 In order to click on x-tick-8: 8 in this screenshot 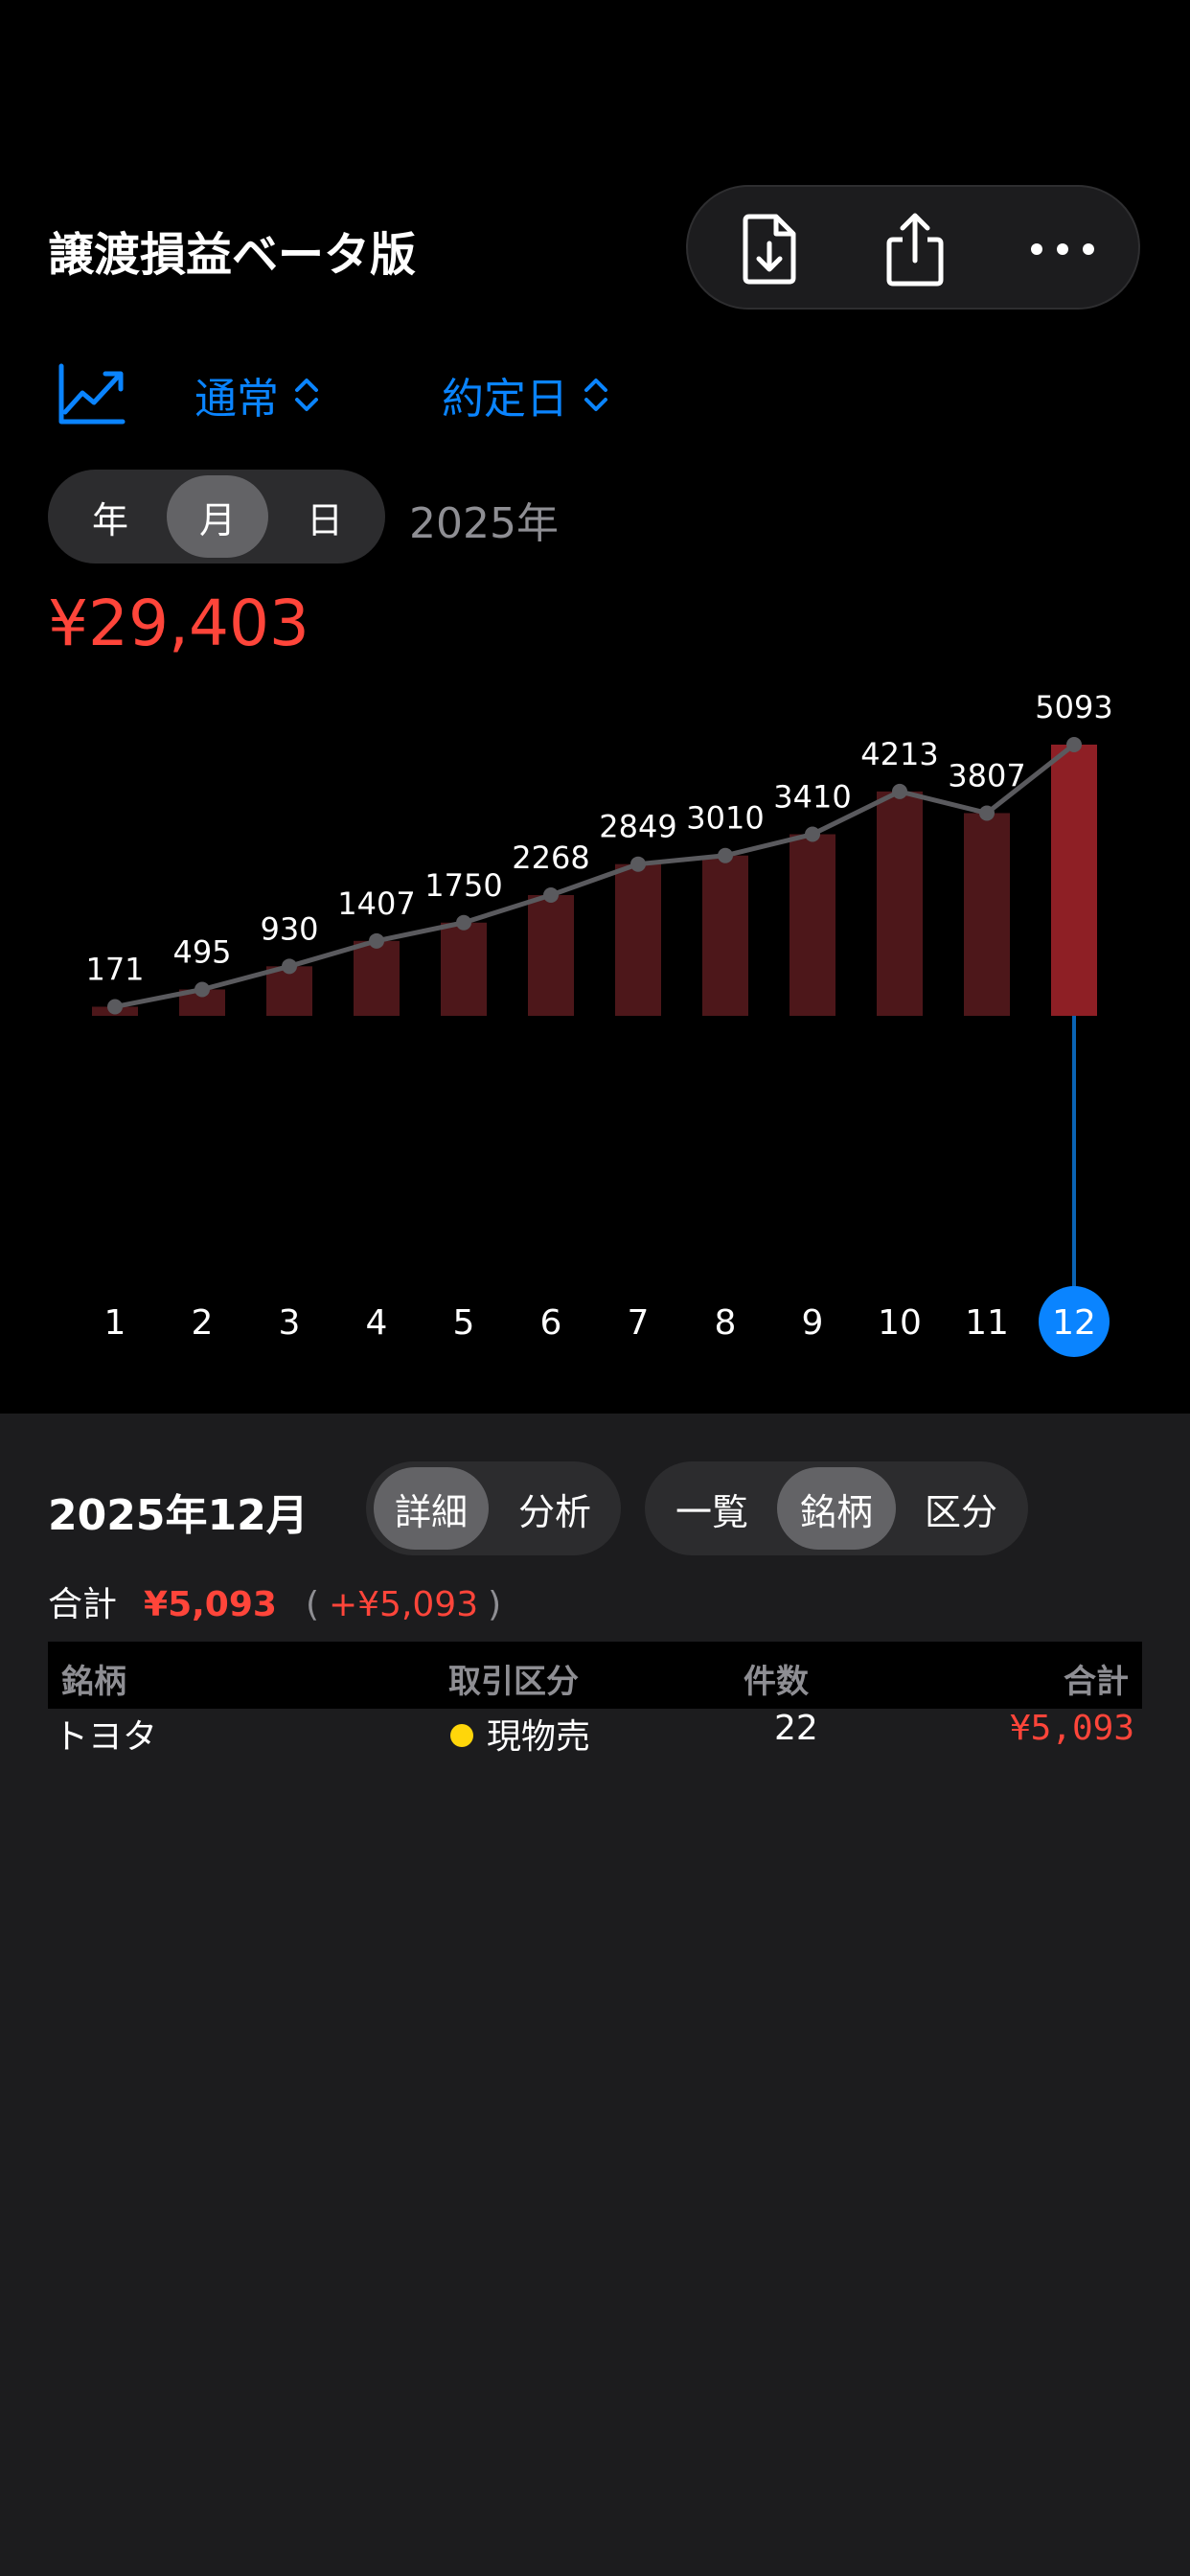, I will do `click(726, 1323)`.